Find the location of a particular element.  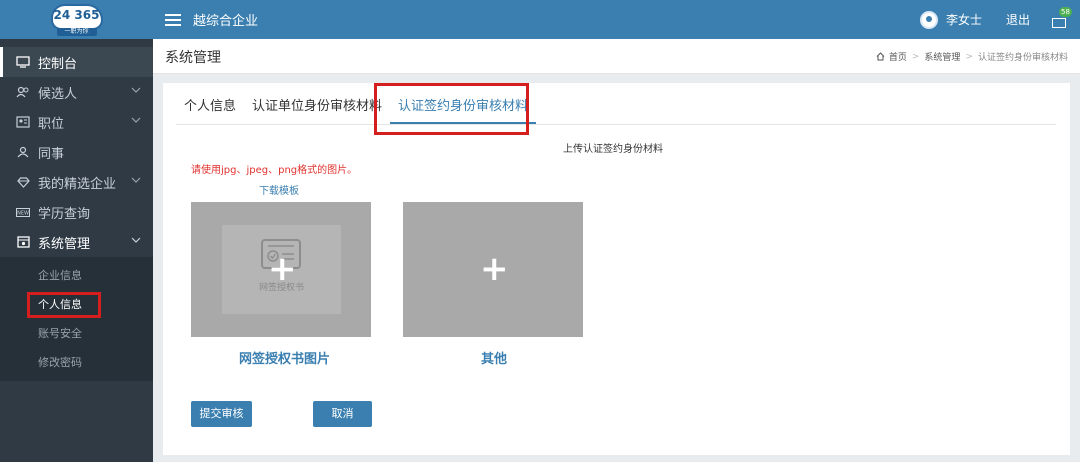

mail-icon: 58 is located at coordinates (1062, 17).